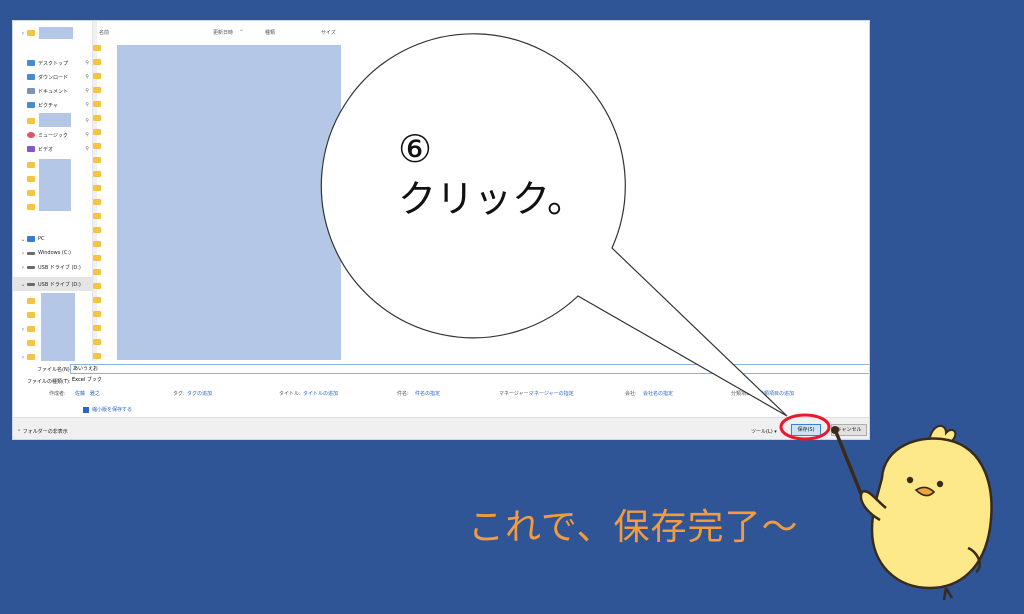  Describe the element at coordinates (229, 202) in the screenshot. I see `redacted-file-names` at that location.